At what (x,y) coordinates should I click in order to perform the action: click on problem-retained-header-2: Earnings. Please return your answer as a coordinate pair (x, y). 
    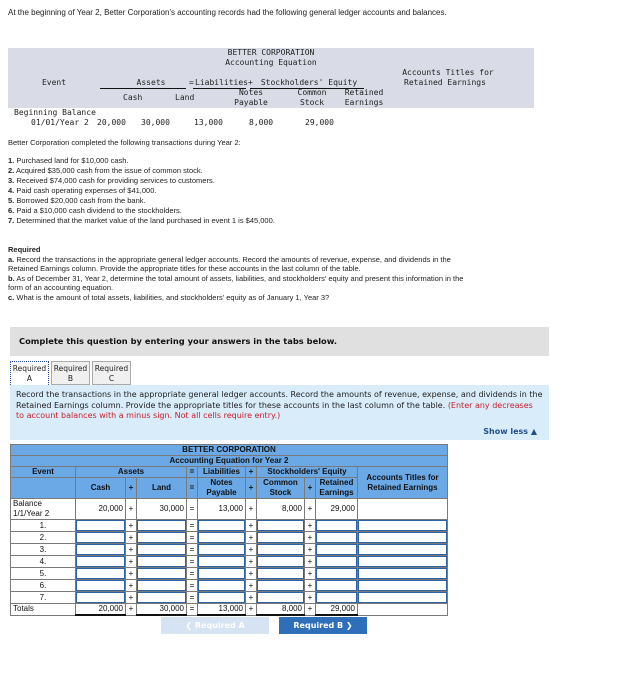
    Looking at the image, I should click on (364, 102).